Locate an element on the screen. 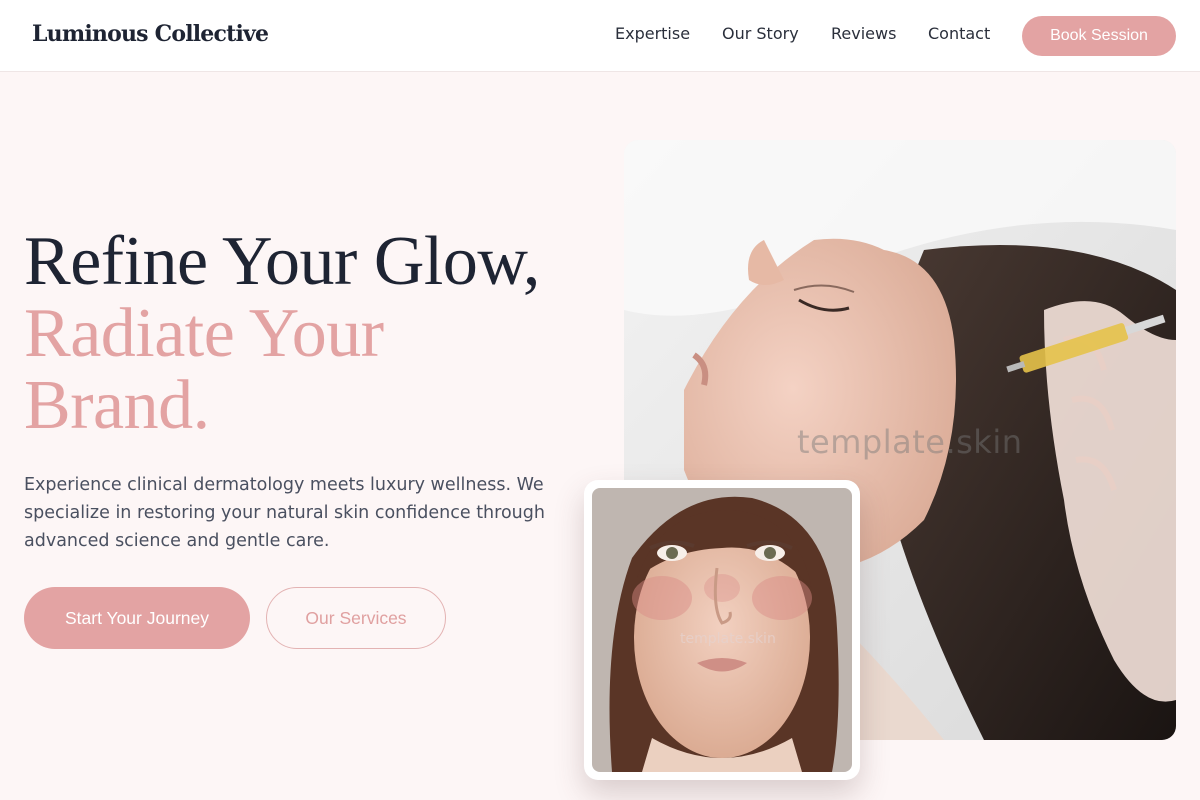  nav-link-contact: Contact is located at coordinates (959, 33).